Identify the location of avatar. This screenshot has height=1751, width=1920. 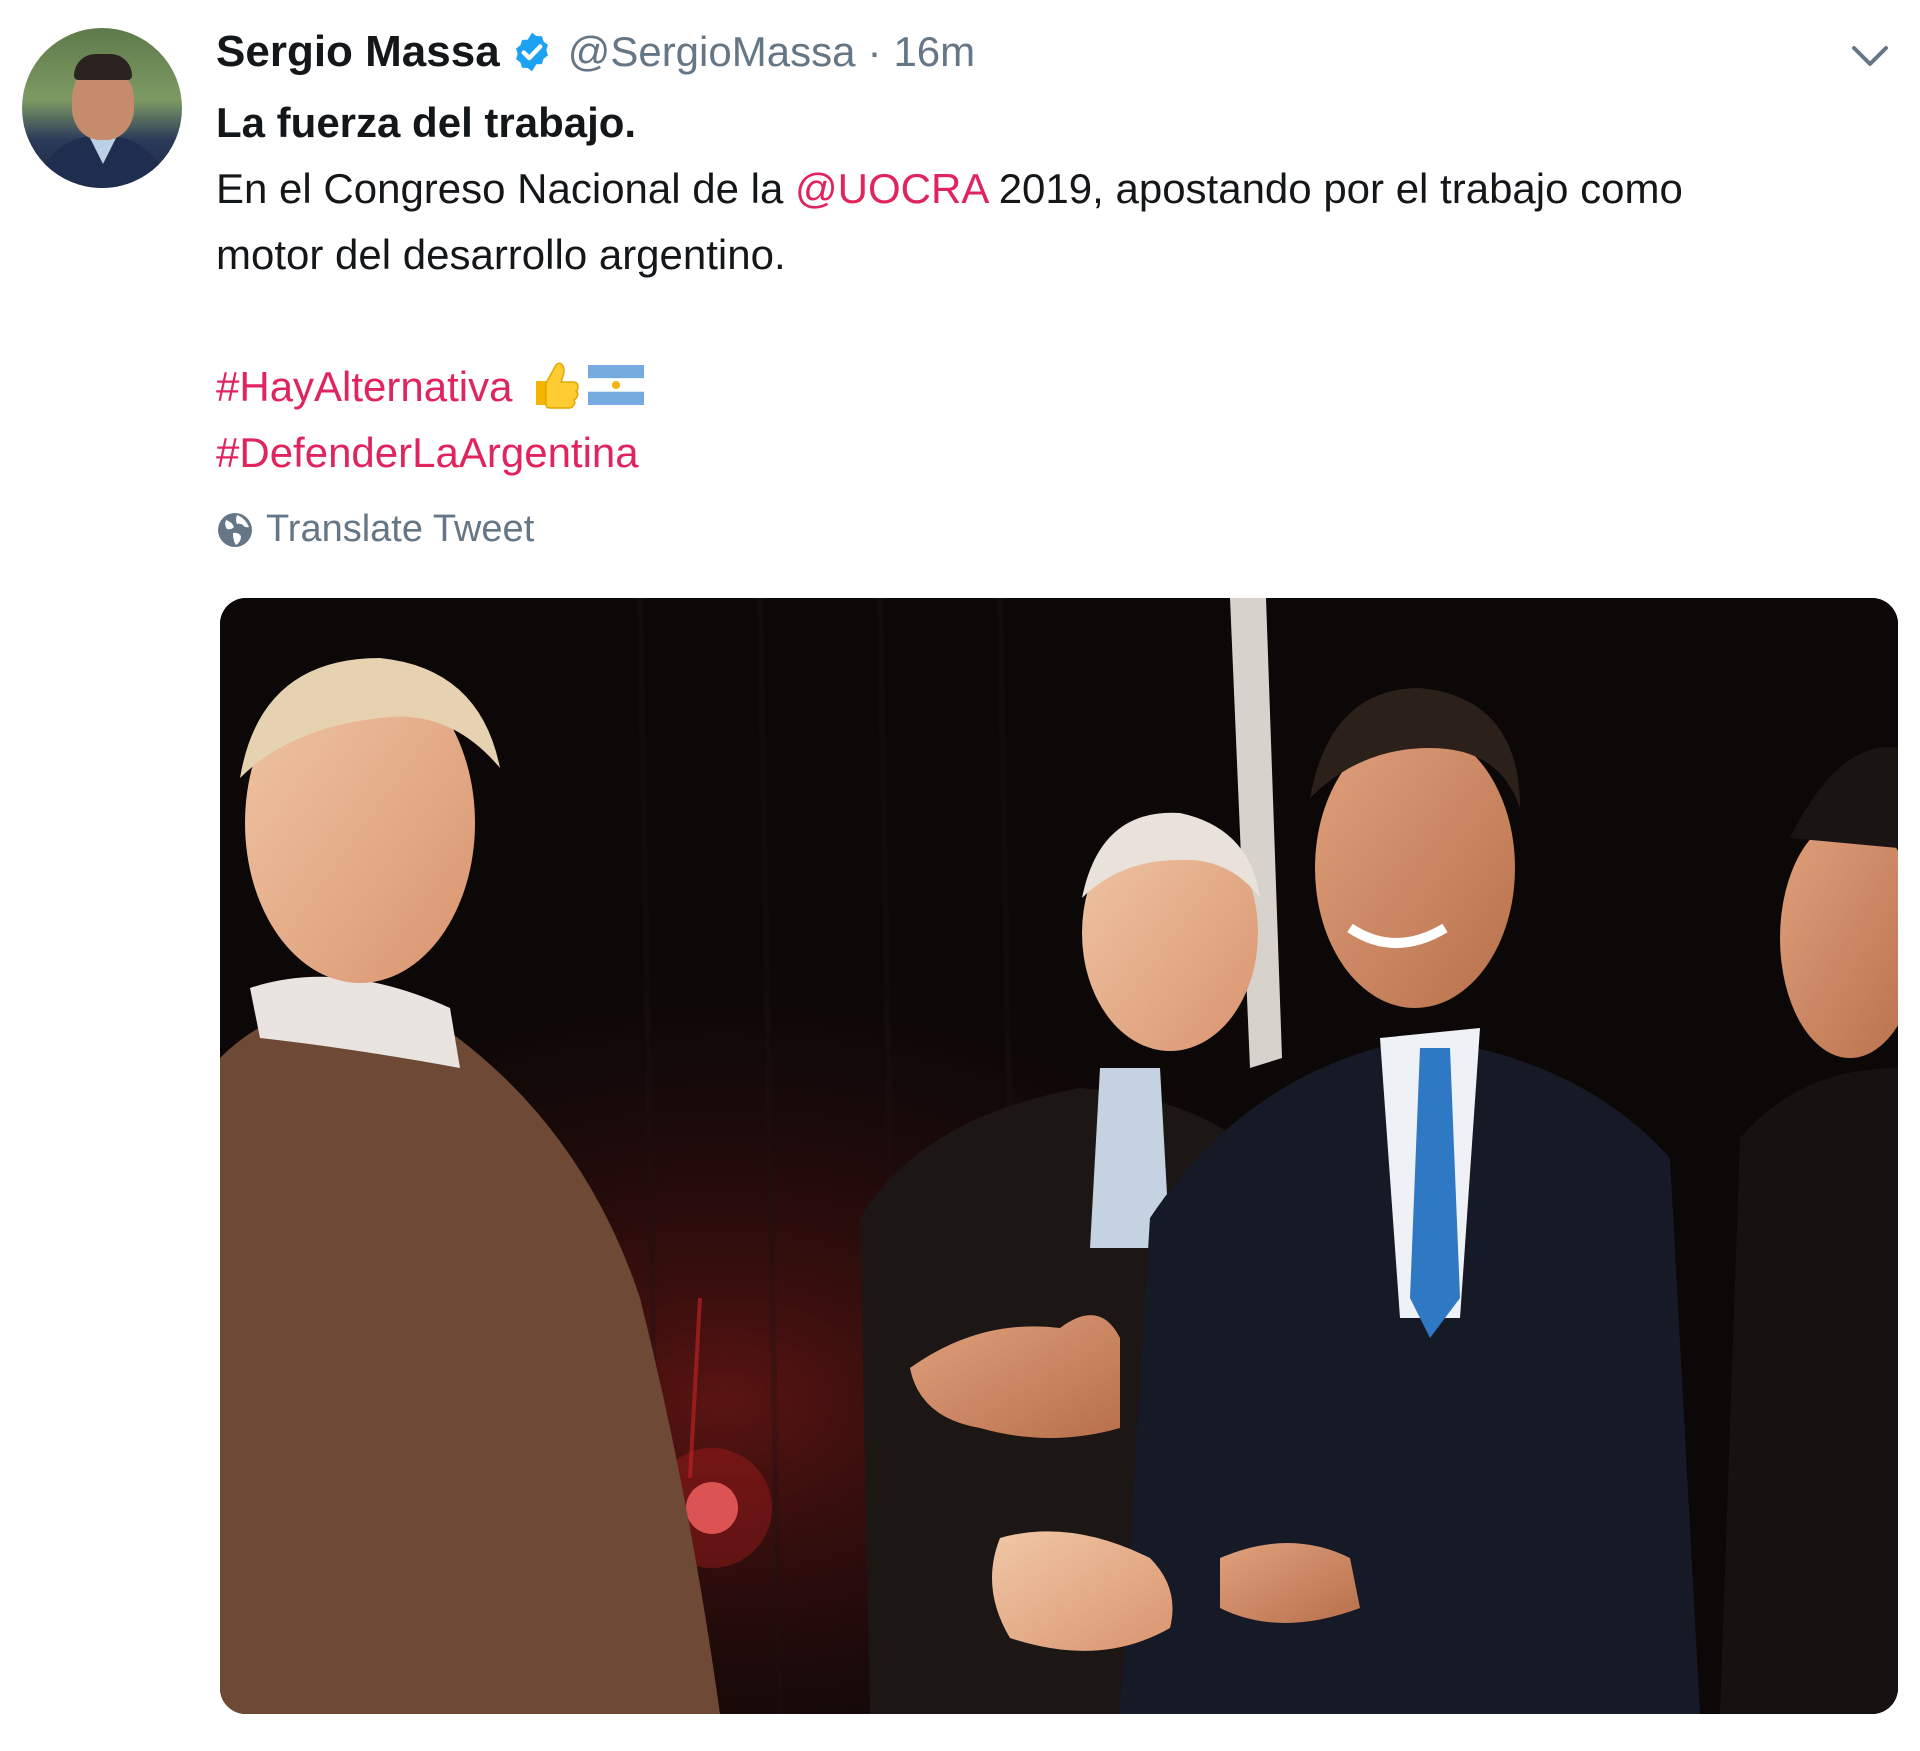
(102, 108).